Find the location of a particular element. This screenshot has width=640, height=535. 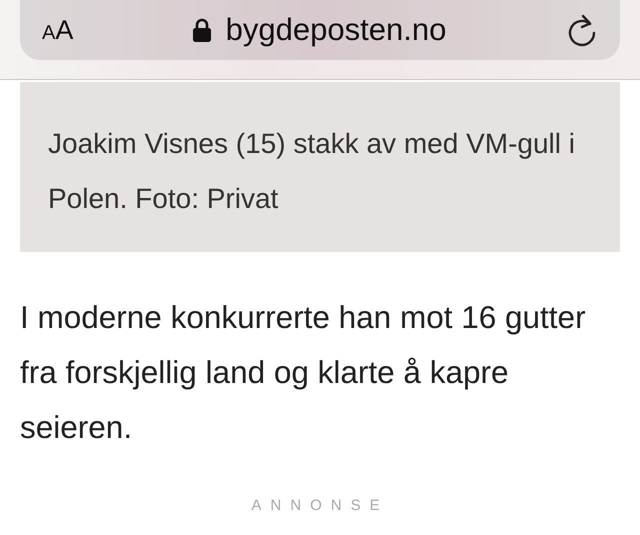

reload-icon is located at coordinates (582, 30).